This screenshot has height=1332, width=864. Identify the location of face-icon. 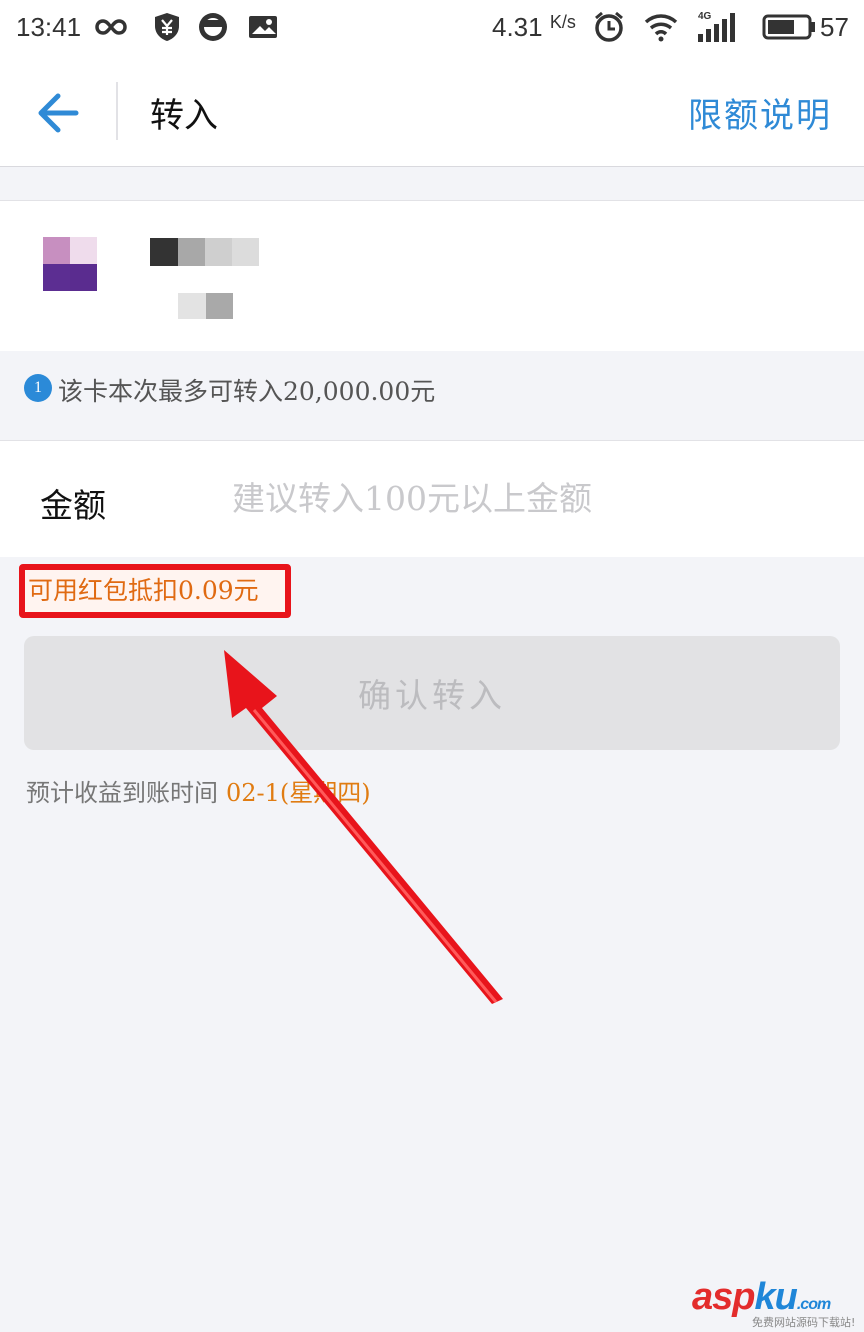
(213, 27).